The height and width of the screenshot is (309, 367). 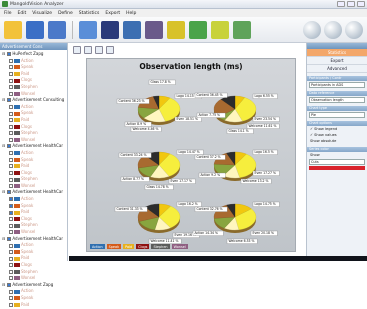 I want to click on chart-icon, so click(x=176, y=29).